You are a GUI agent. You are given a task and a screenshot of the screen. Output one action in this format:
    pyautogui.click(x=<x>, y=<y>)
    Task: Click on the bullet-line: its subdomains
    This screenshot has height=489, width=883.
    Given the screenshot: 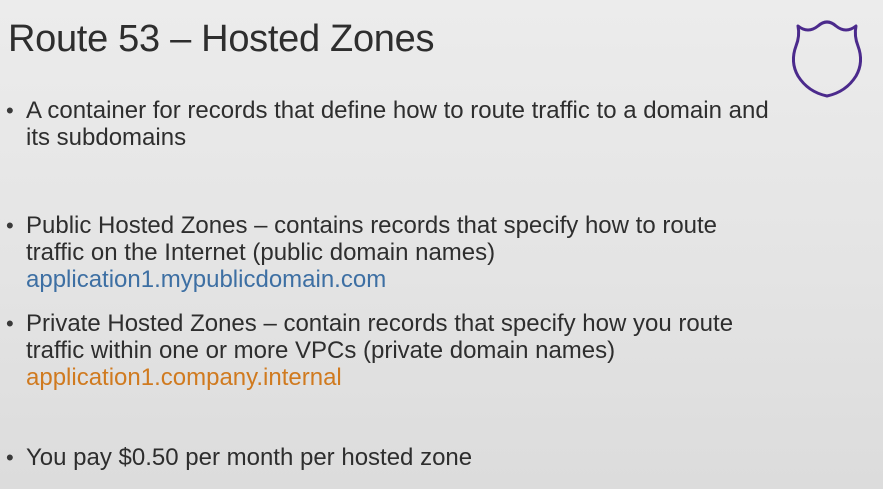 What is the action you would take?
    pyautogui.click(x=106, y=137)
    